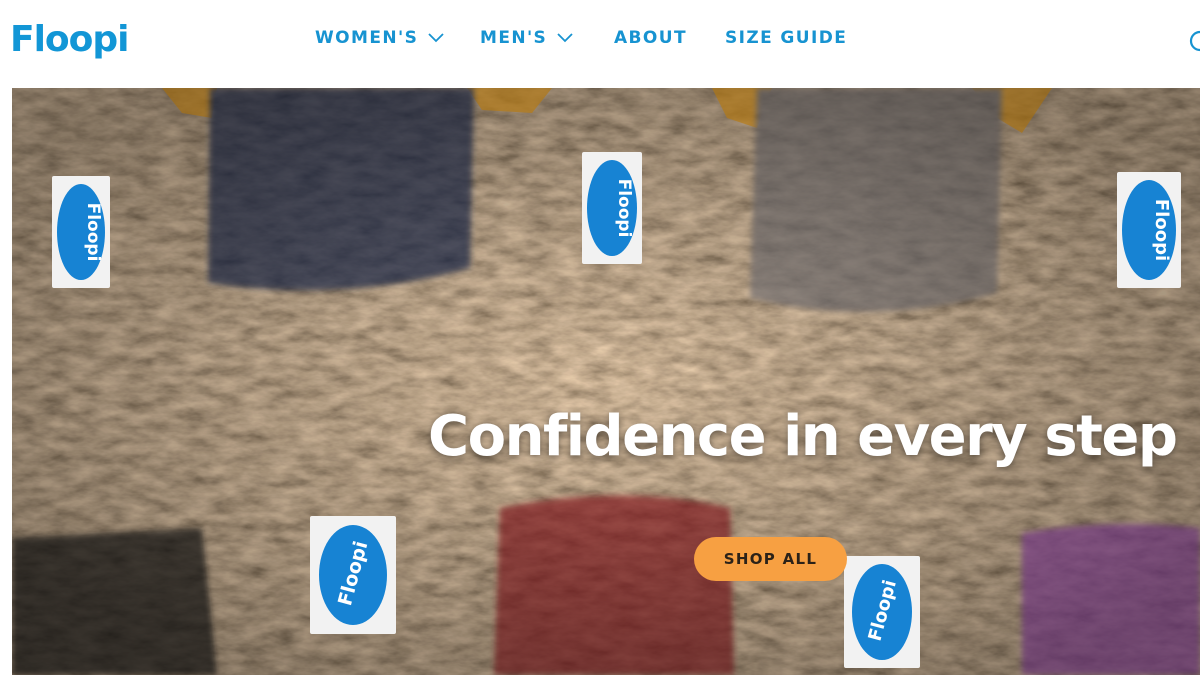 This screenshot has height=675, width=1200. I want to click on nav-item-about: ABOUT, so click(650, 38).